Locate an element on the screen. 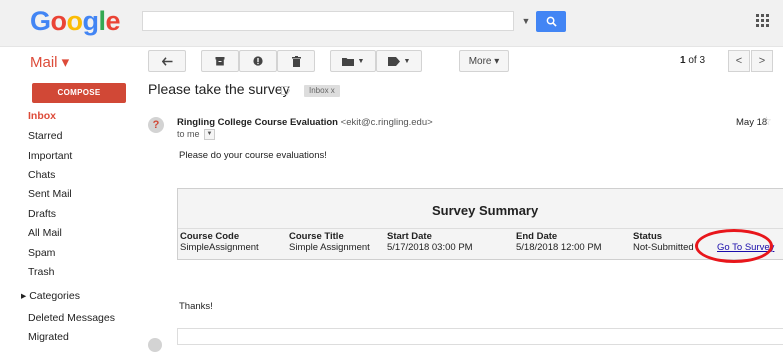 Image resolution: width=783 pixels, height=352 pixels. back-arrow-icon is located at coordinates (166, 61).